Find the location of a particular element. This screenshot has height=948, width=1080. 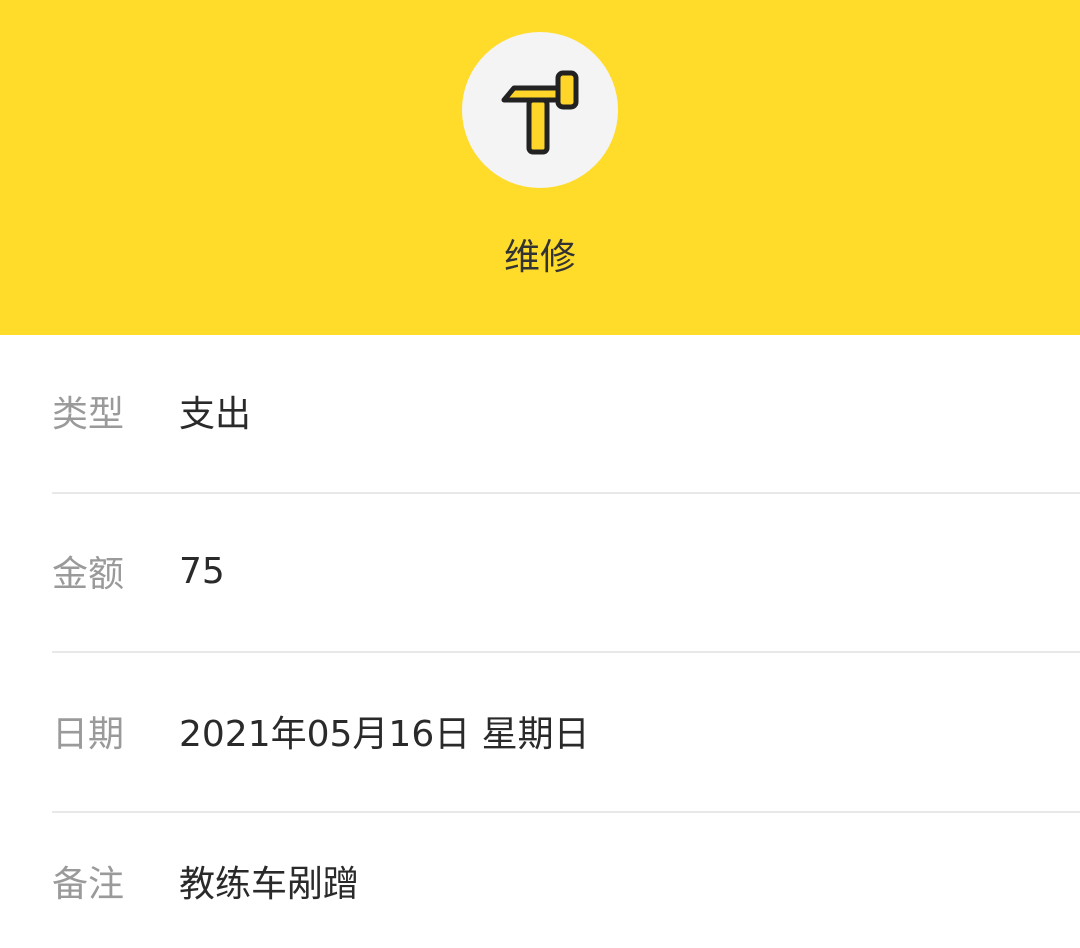

note-value: 教练车剐蹭 is located at coordinates (269, 884).